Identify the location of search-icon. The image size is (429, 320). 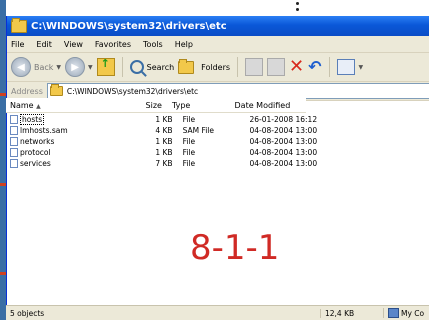
(136, 67).